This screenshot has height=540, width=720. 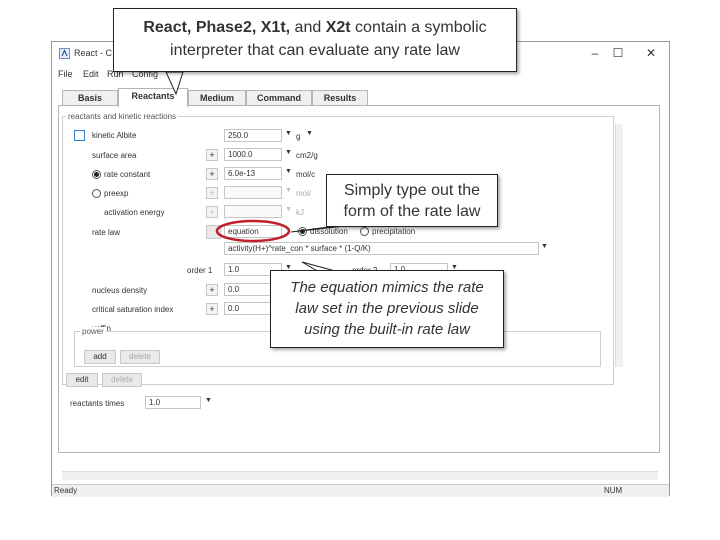 I want to click on nucleus-density-label: nucleus density, so click(x=120, y=290).